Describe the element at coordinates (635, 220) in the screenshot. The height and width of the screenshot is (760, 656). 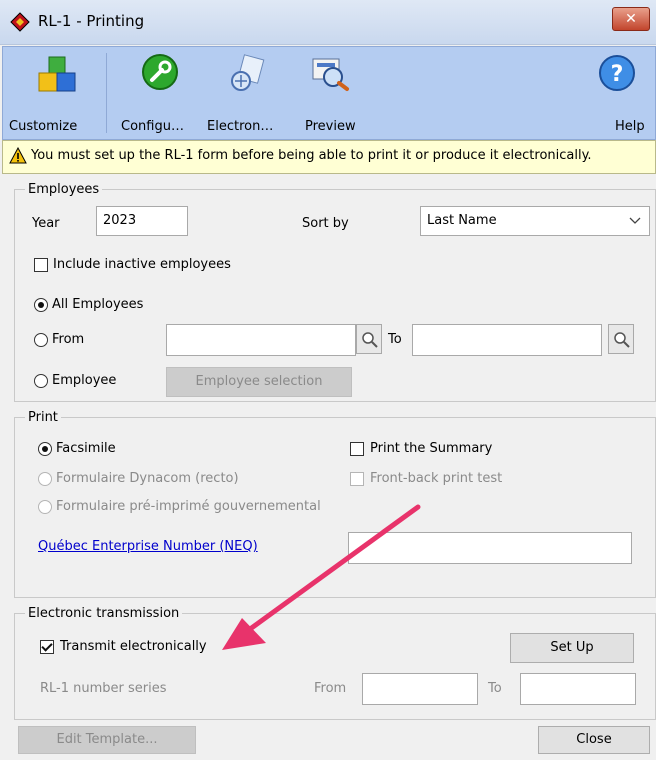
I see `chevron-down-icon` at that location.